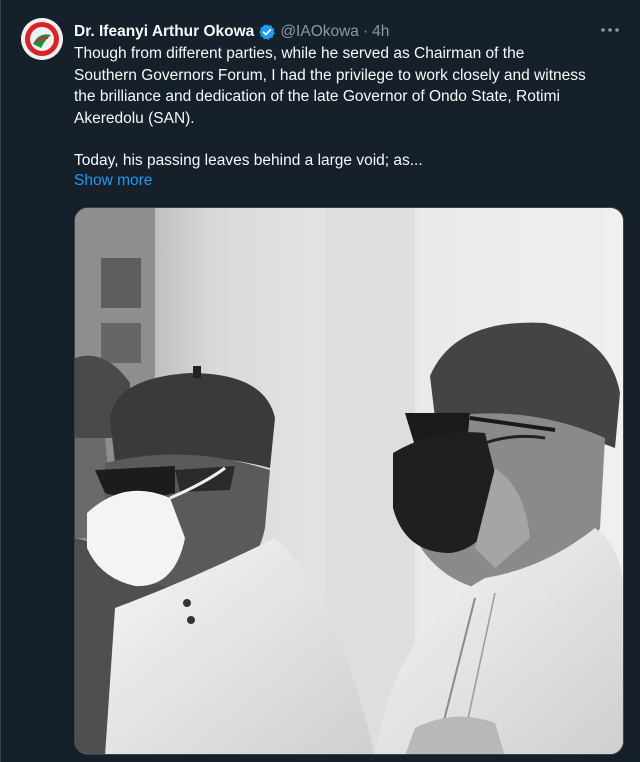 The height and width of the screenshot is (762, 640). What do you see at coordinates (113, 181) in the screenshot?
I see `show-more-link: Show more` at bounding box center [113, 181].